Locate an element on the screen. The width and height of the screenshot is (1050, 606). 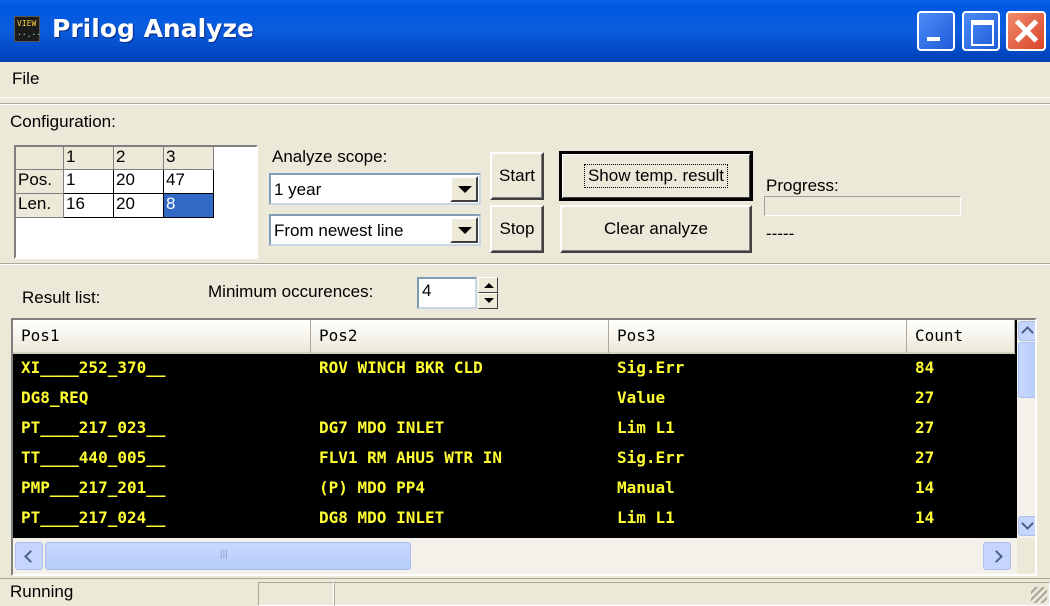
grid-row-header: Len. is located at coordinates (40, 206).